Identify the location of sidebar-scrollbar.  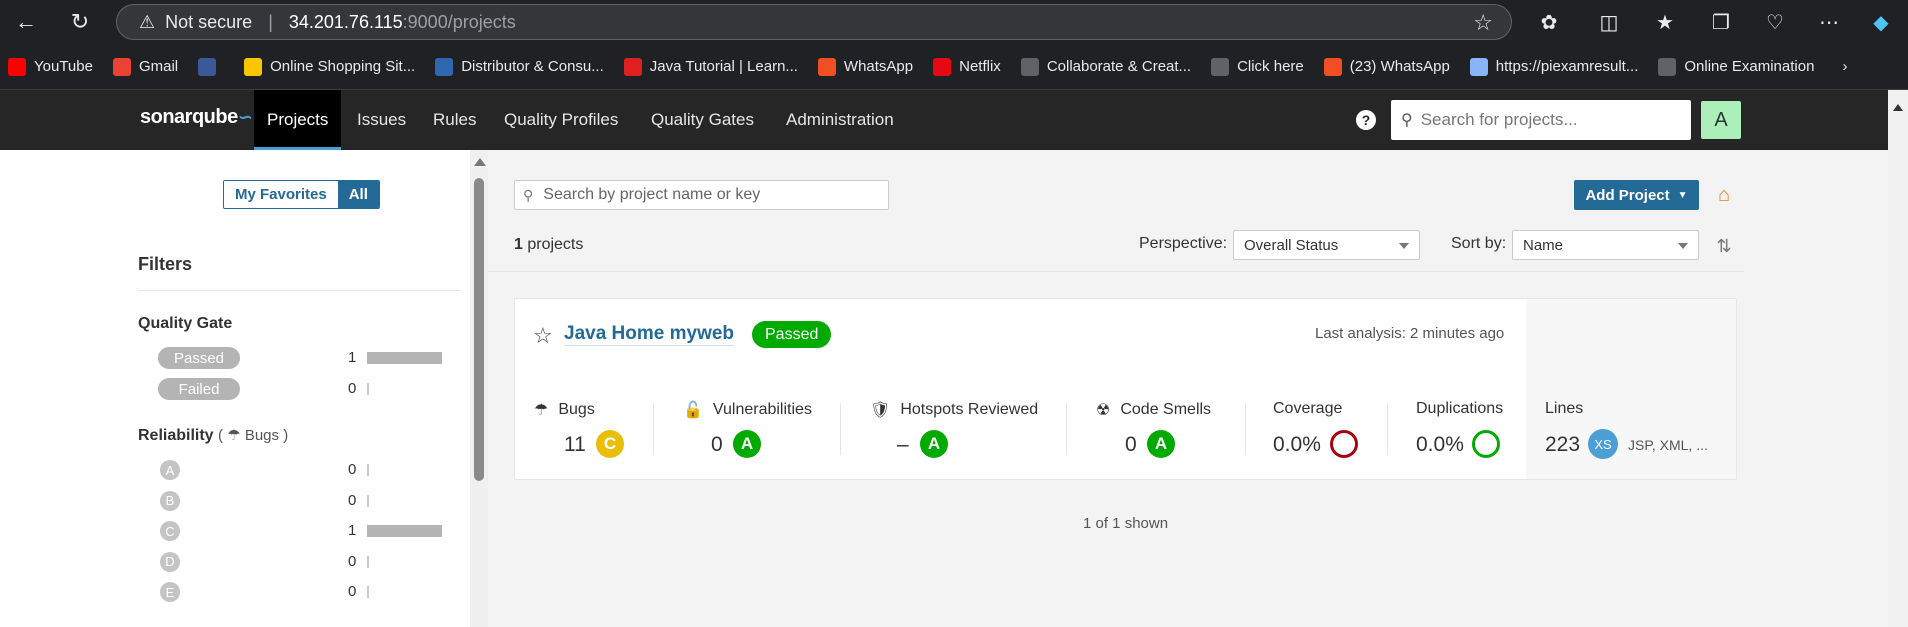
(479, 388).